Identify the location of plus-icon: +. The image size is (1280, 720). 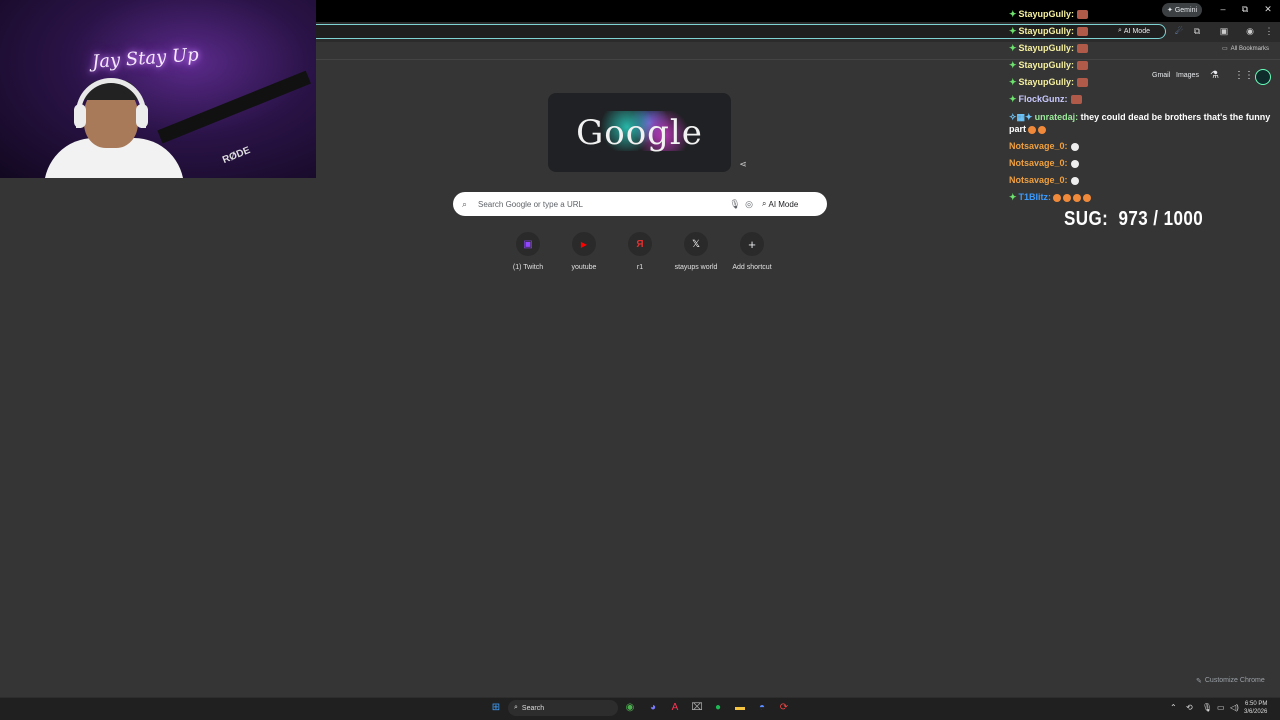
(752, 244).